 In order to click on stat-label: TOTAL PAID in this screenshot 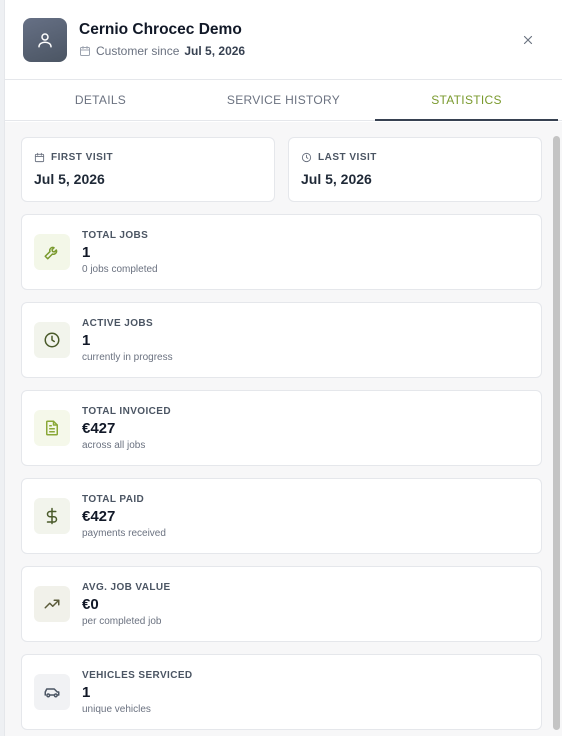, I will do `click(113, 499)`.